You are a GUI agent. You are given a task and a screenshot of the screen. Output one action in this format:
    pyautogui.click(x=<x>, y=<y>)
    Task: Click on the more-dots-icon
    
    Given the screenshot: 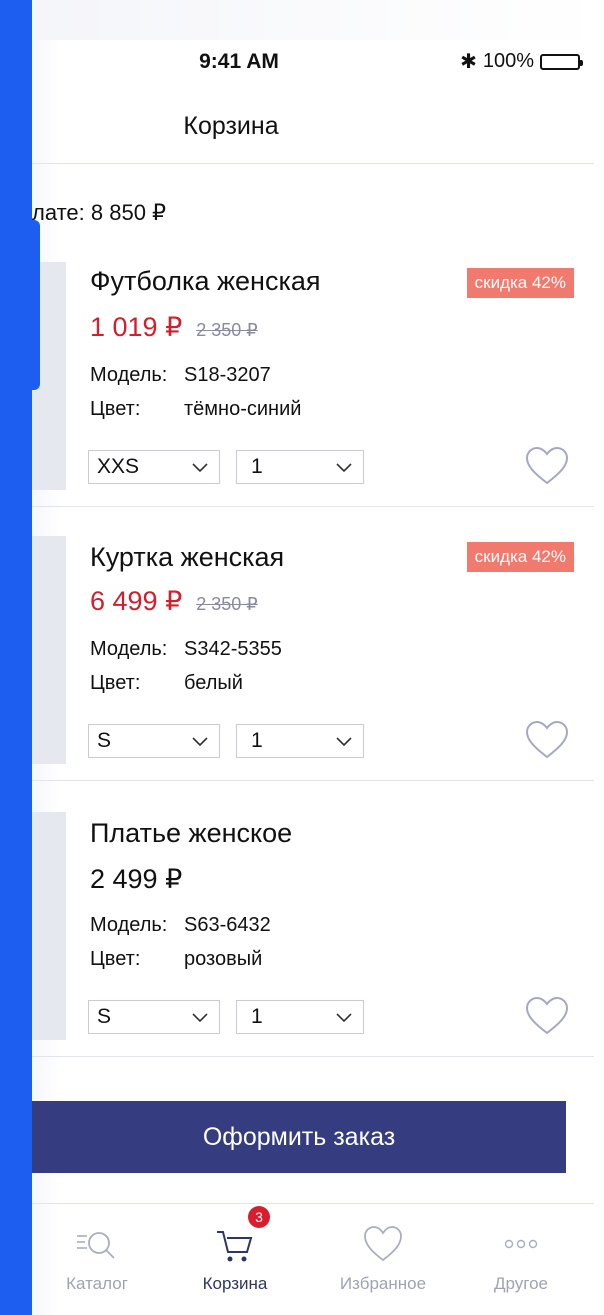 What is the action you would take?
    pyautogui.click(x=521, y=1244)
    